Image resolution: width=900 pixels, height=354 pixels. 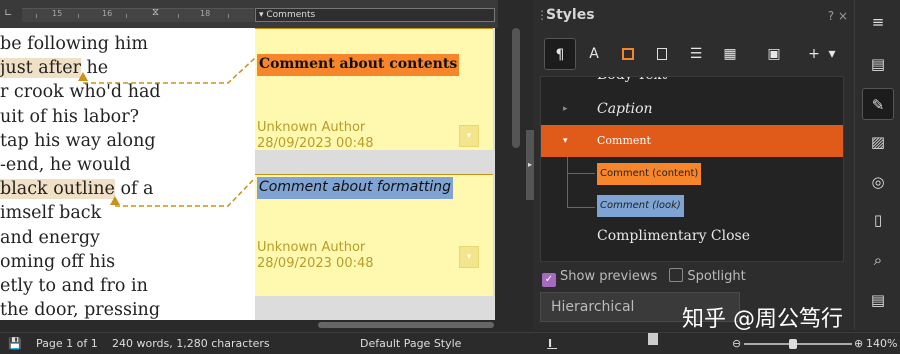 What do you see at coordinates (877, 165) in the screenshot?
I see `right-sidebar-deck: ≡ ▤ ✎ ▨ ◎ ▯ ⌕ ▤` at bounding box center [877, 165].